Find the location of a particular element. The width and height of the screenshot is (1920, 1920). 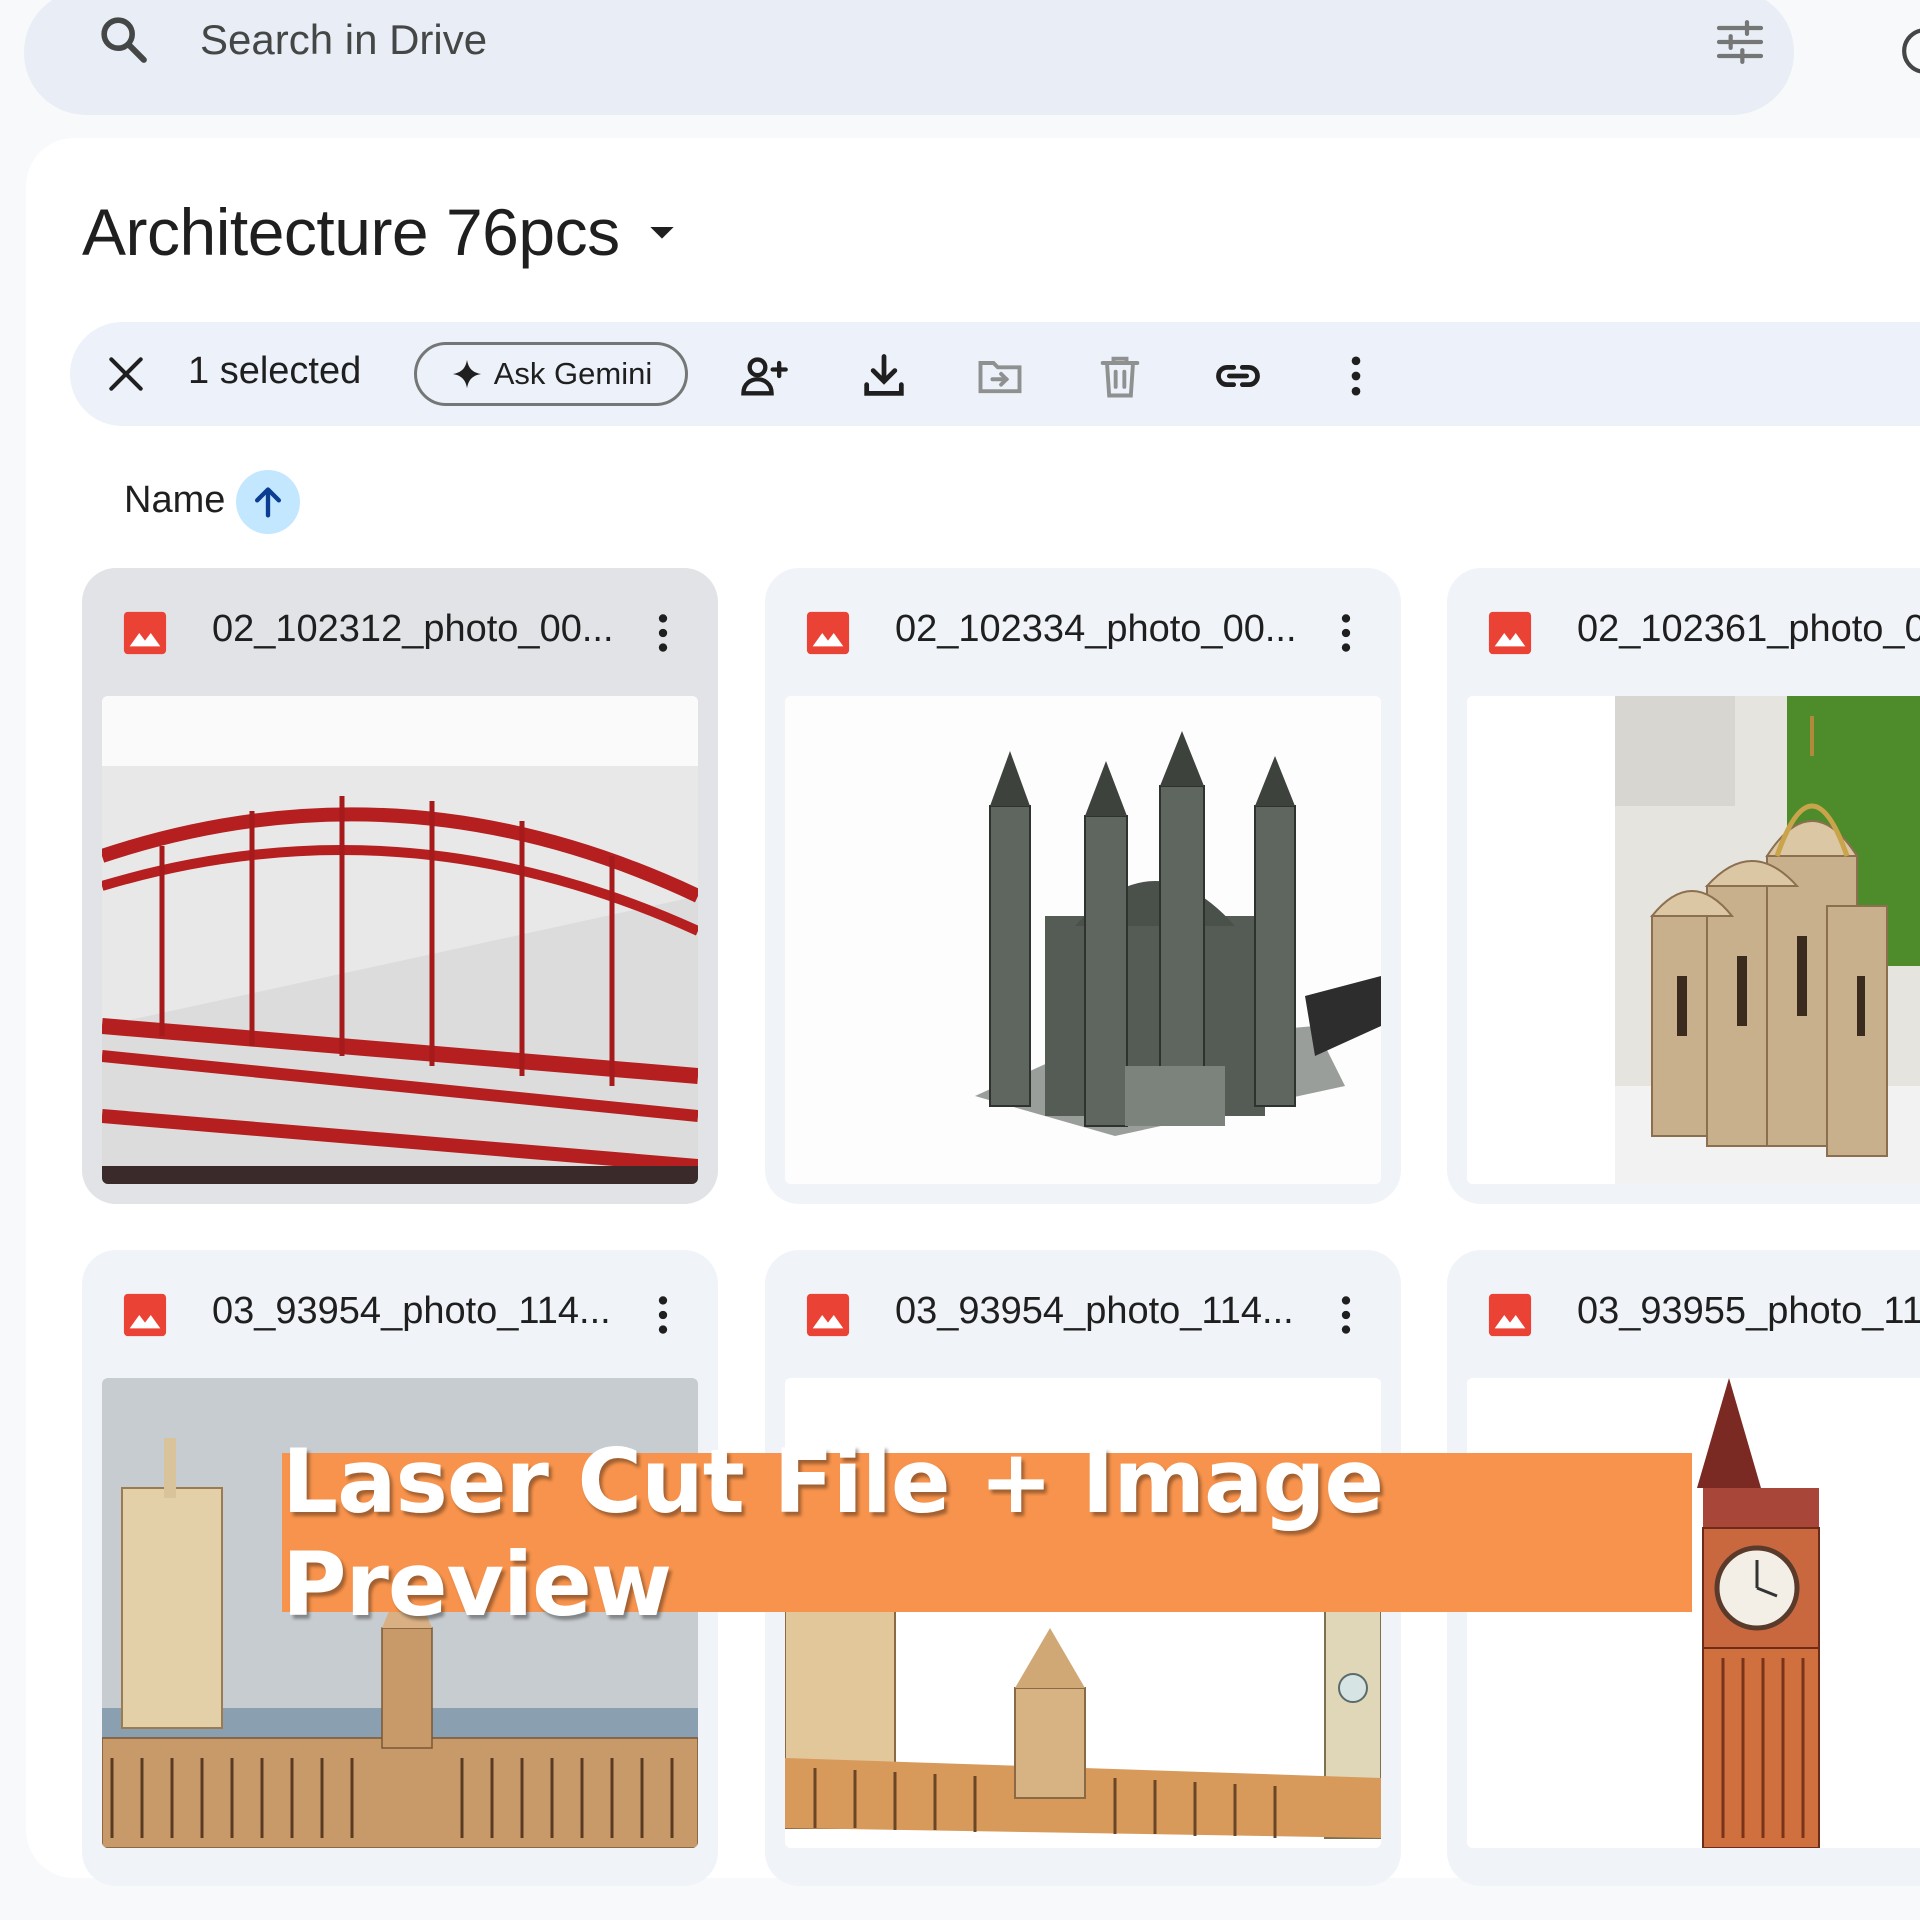

file-card-header: 03_93955_photo_11 is located at coordinates (1683, 1314).